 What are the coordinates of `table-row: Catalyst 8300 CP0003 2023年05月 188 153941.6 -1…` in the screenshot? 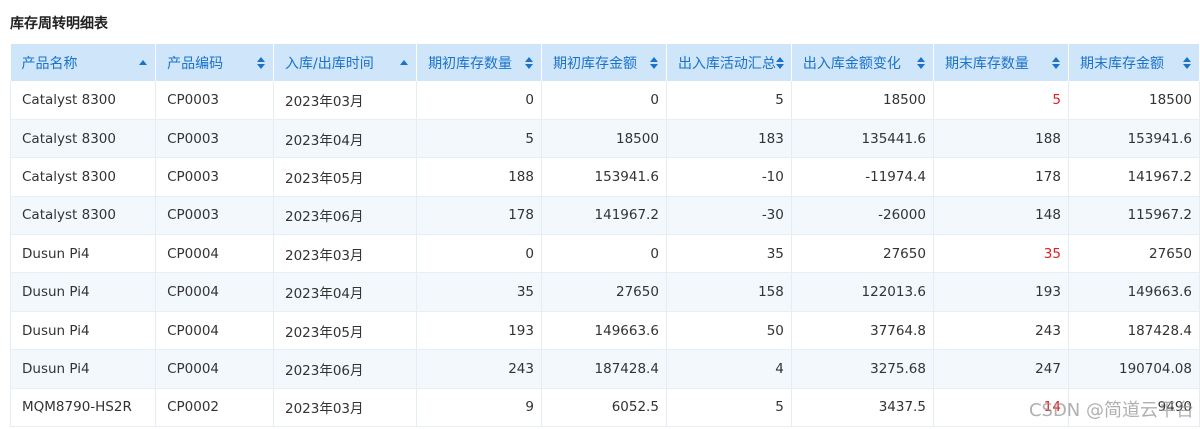 It's located at (605, 177).